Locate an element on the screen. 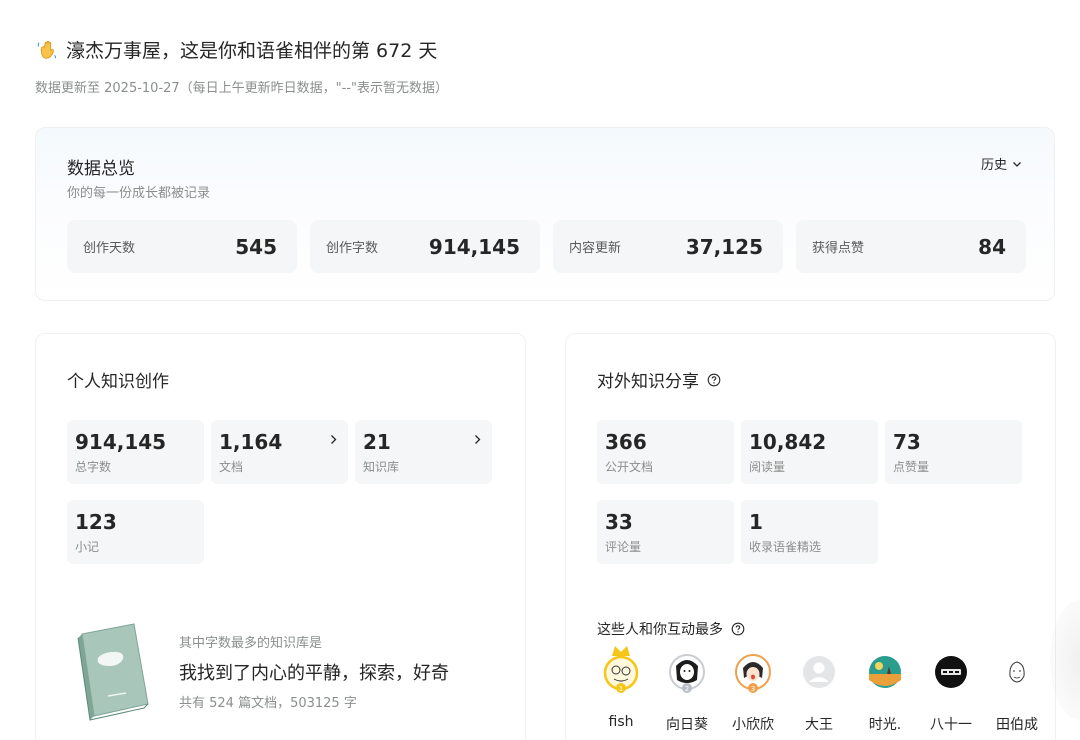 The image size is (1080, 740). update-note: 数据更新至 2025-10-27（每日上午更新昨日数据，"--"表示暂无数据） is located at coordinates (242, 88).